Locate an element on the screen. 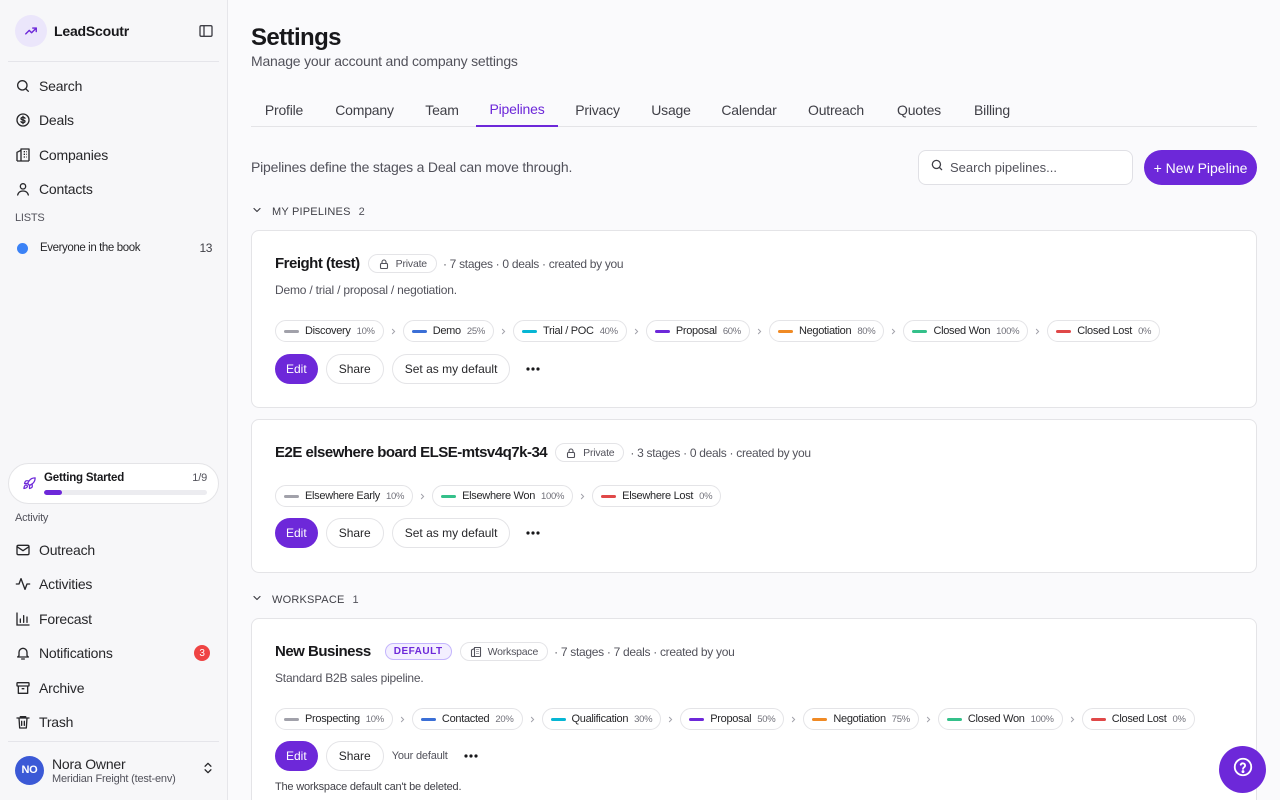 Image resolution: width=1280 pixels, height=800 pixels. sidebar-item-forecast: Forecast is located at coordinates (115, 619).